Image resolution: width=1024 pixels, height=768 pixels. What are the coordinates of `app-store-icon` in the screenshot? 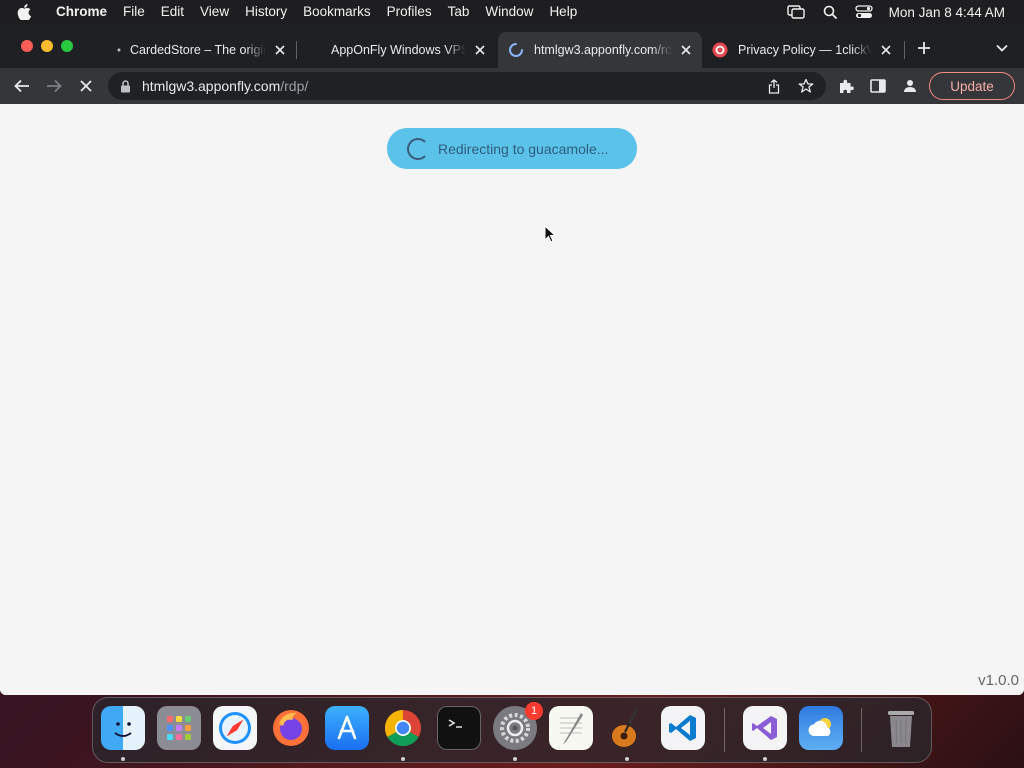 It's located at (347, 728).